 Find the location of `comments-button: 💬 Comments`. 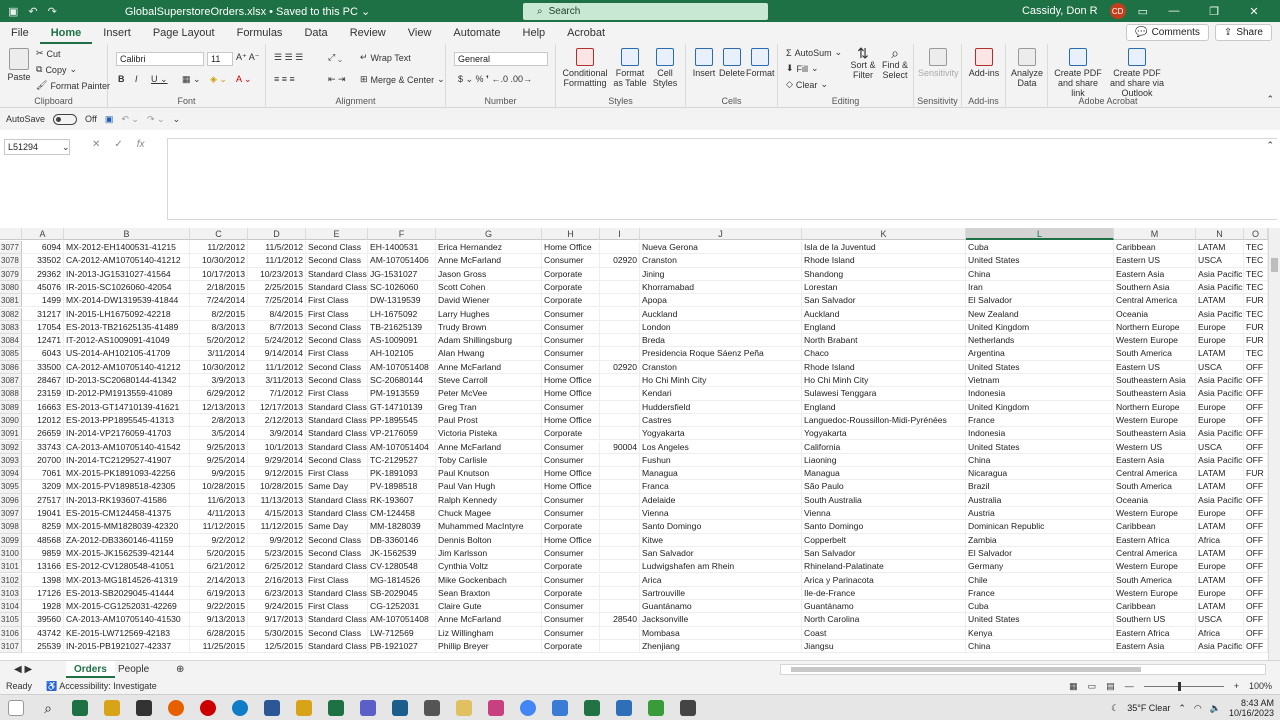

comments-button: 💬 Comments is located at coordinates (1167, 32).